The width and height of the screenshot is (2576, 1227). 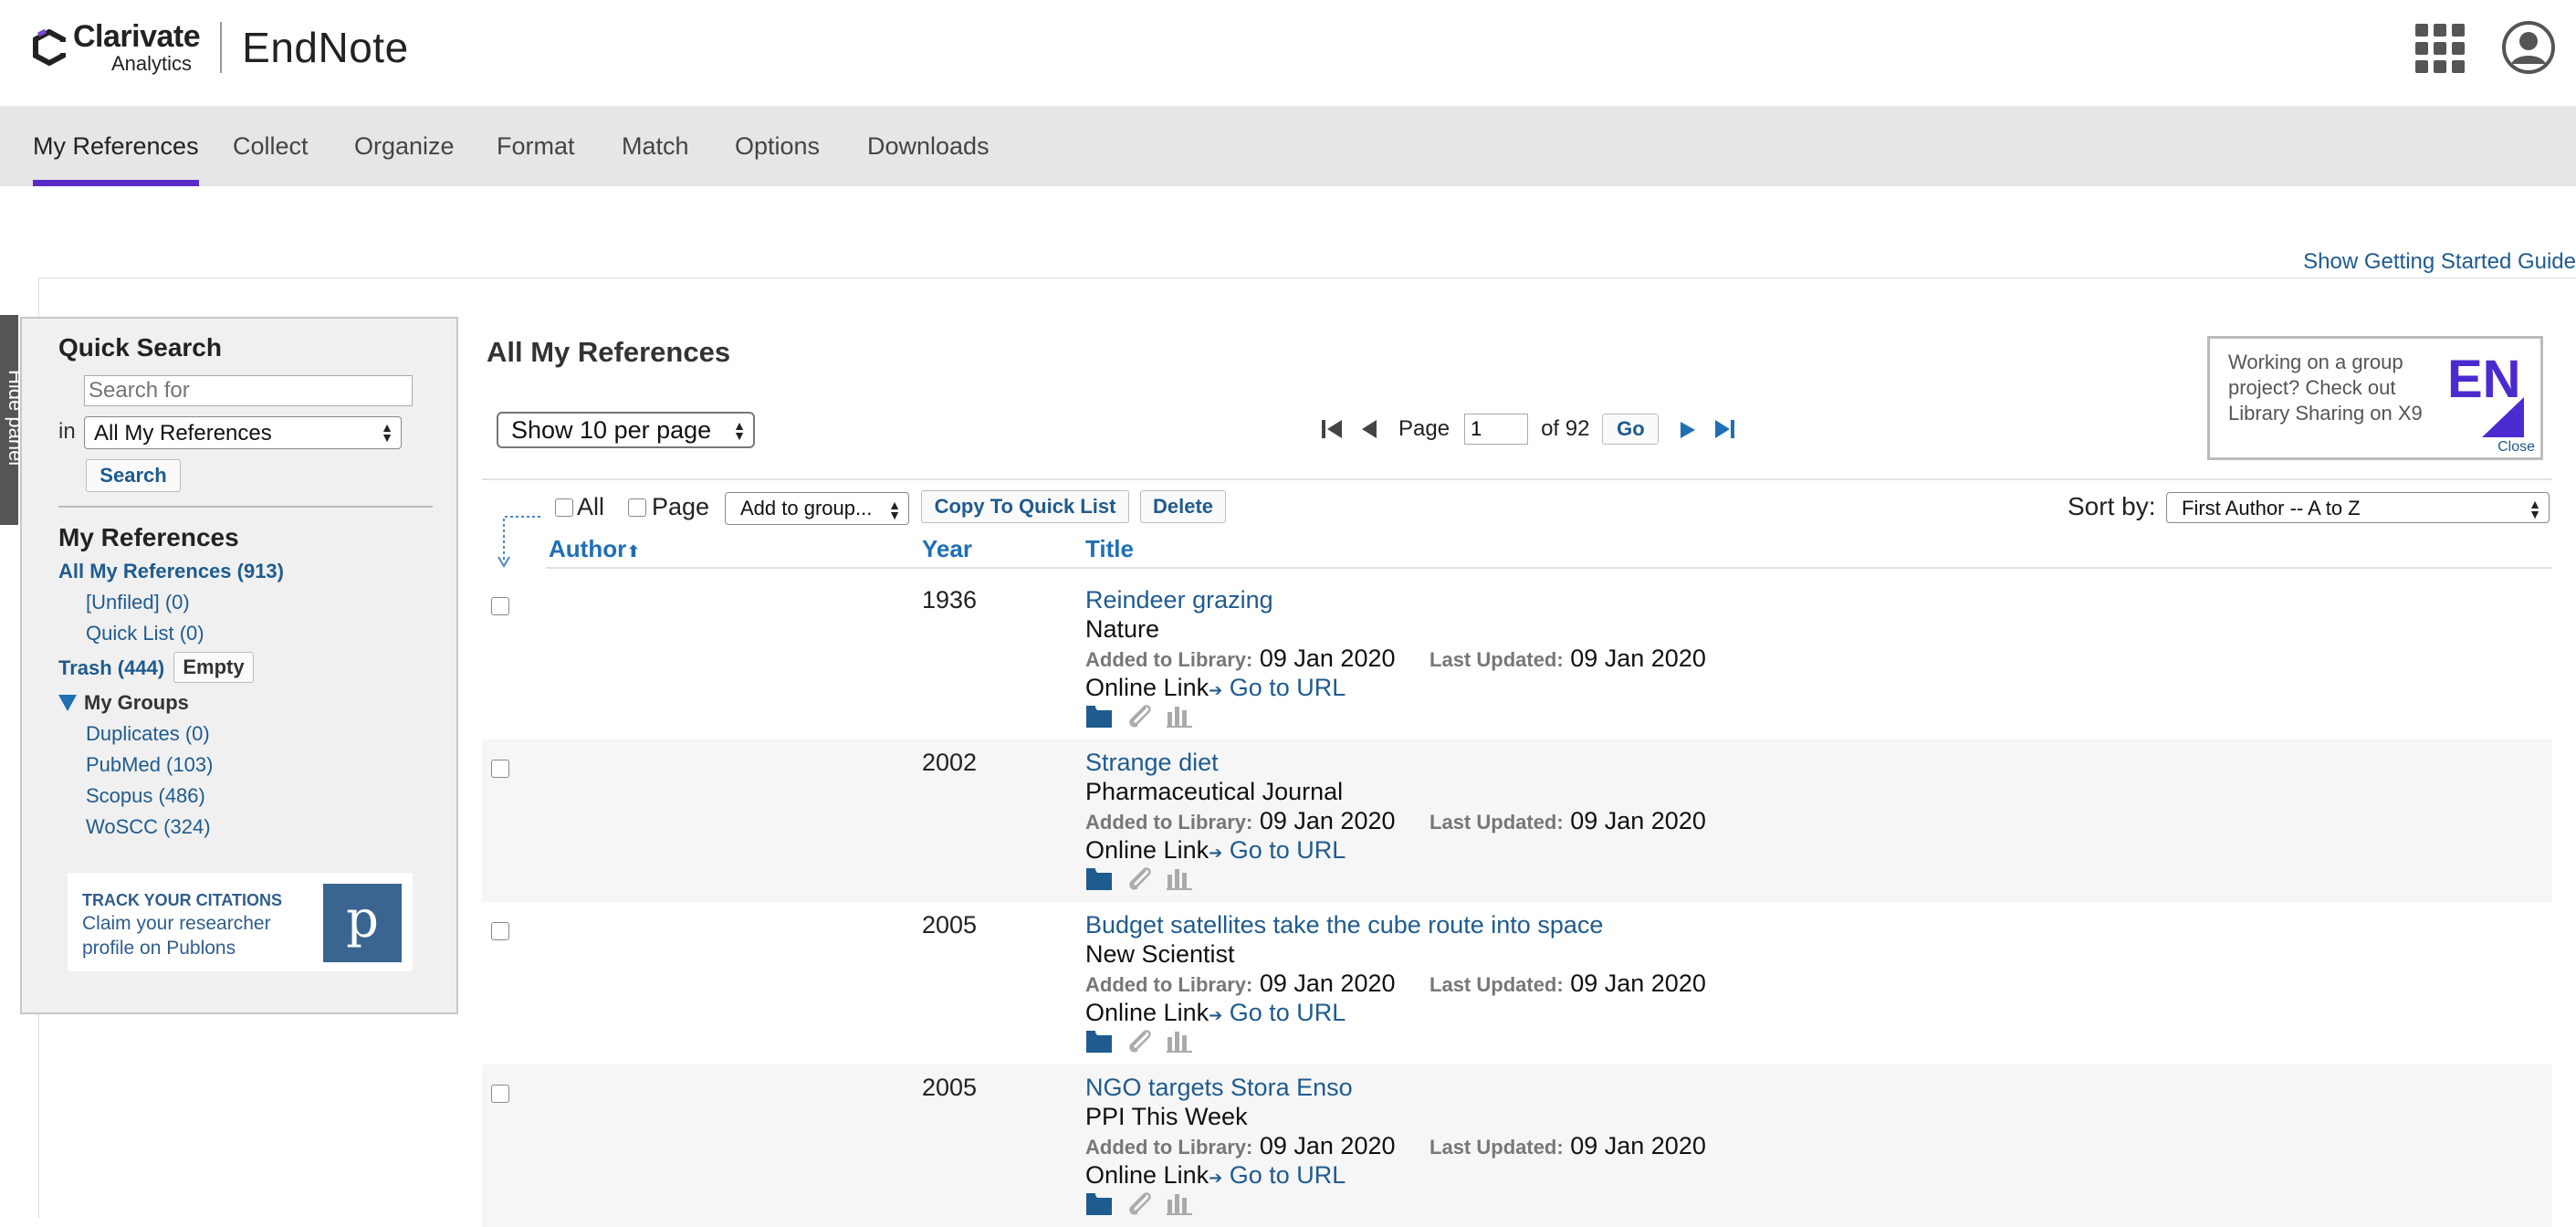 I want to click on page-number-input, so click(x=1497, y=429).